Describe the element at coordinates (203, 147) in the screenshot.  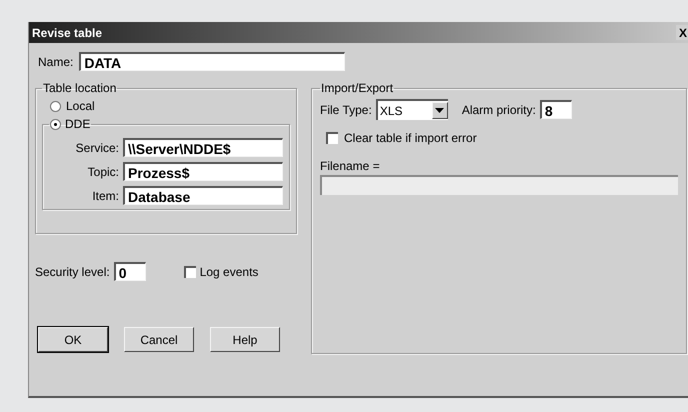
I see `text-field: \\Server\NDDE$` at that location.